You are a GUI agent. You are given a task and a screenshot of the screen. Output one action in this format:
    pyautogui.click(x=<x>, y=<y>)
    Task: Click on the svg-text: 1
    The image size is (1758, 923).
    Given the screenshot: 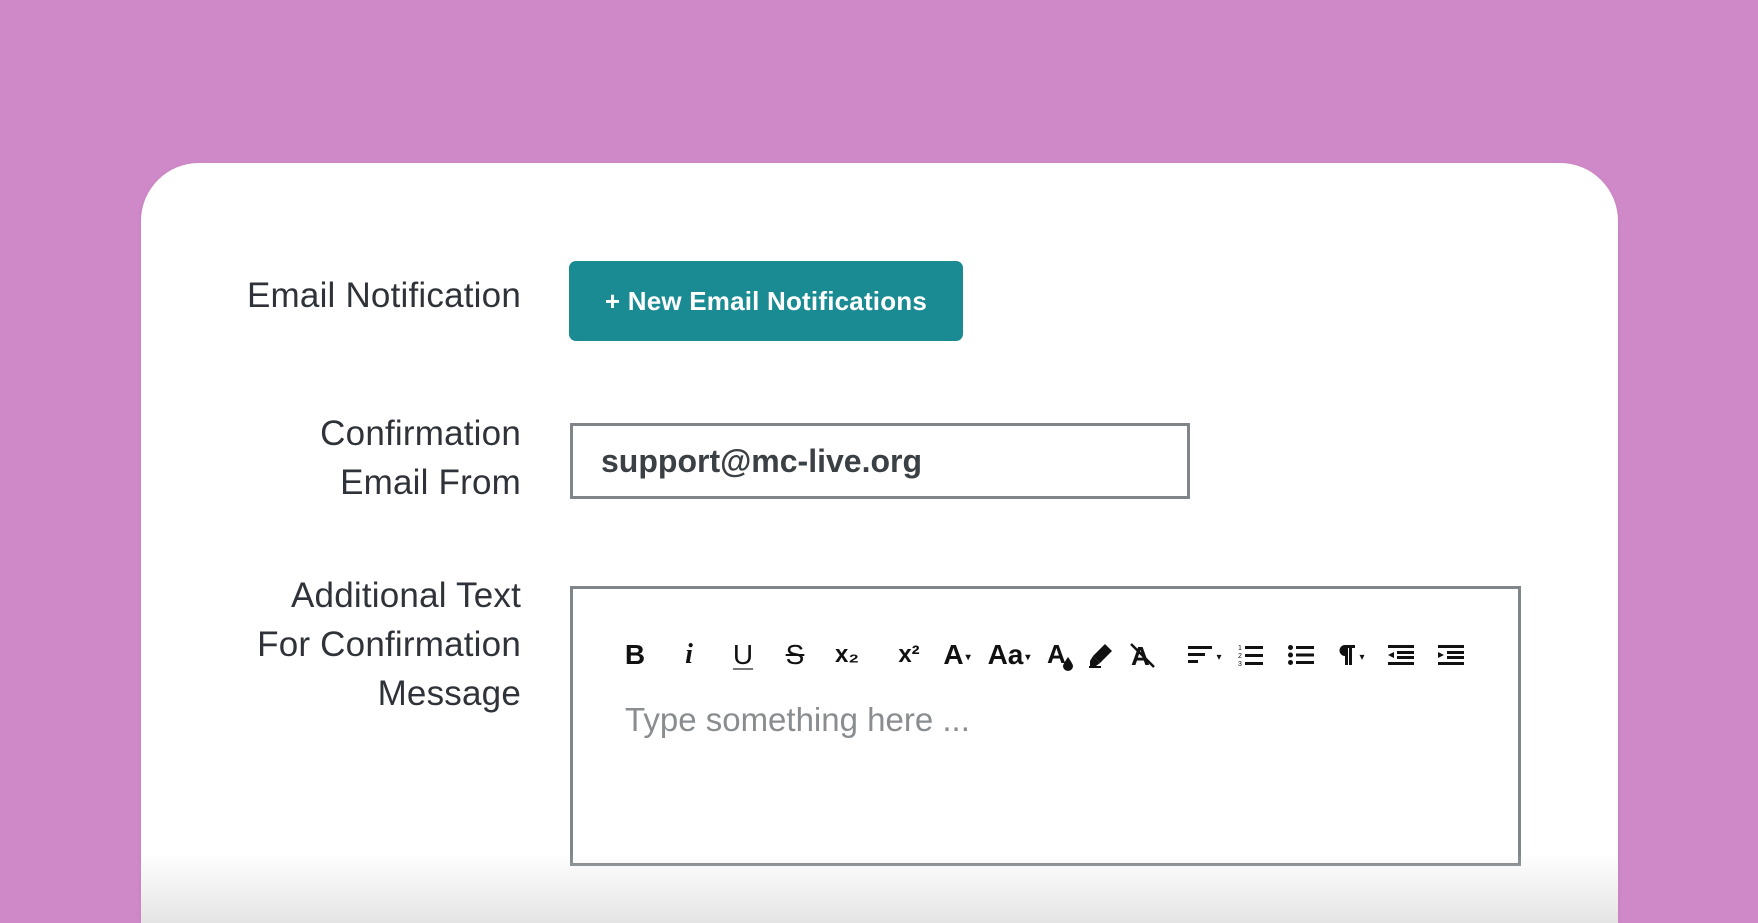 What is the action you would take?
    pyautogui.click(x=1240, y=648)
    